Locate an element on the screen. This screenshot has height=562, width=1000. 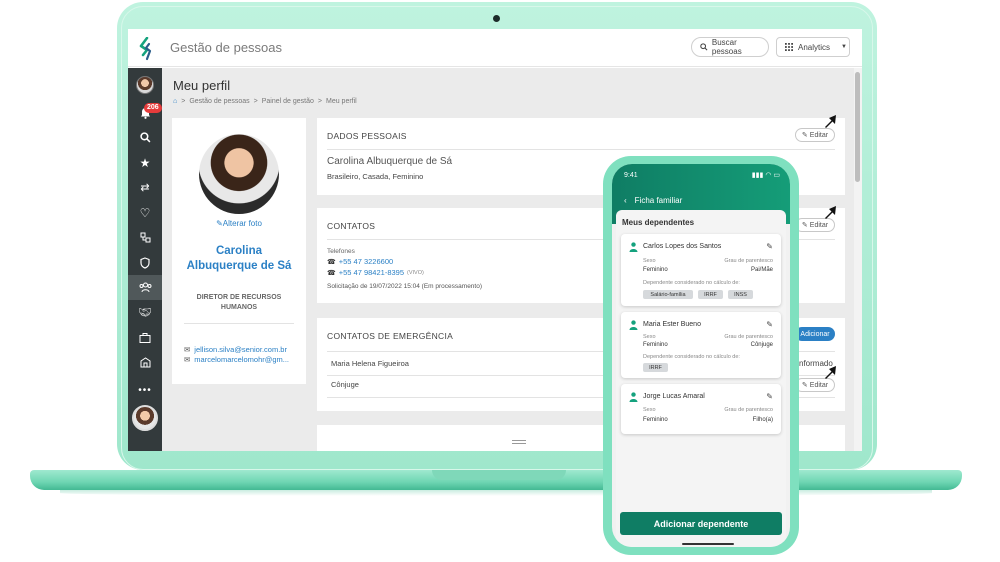
sidebar-item-transfers: ⇄ is located at coordinates (145, 187).